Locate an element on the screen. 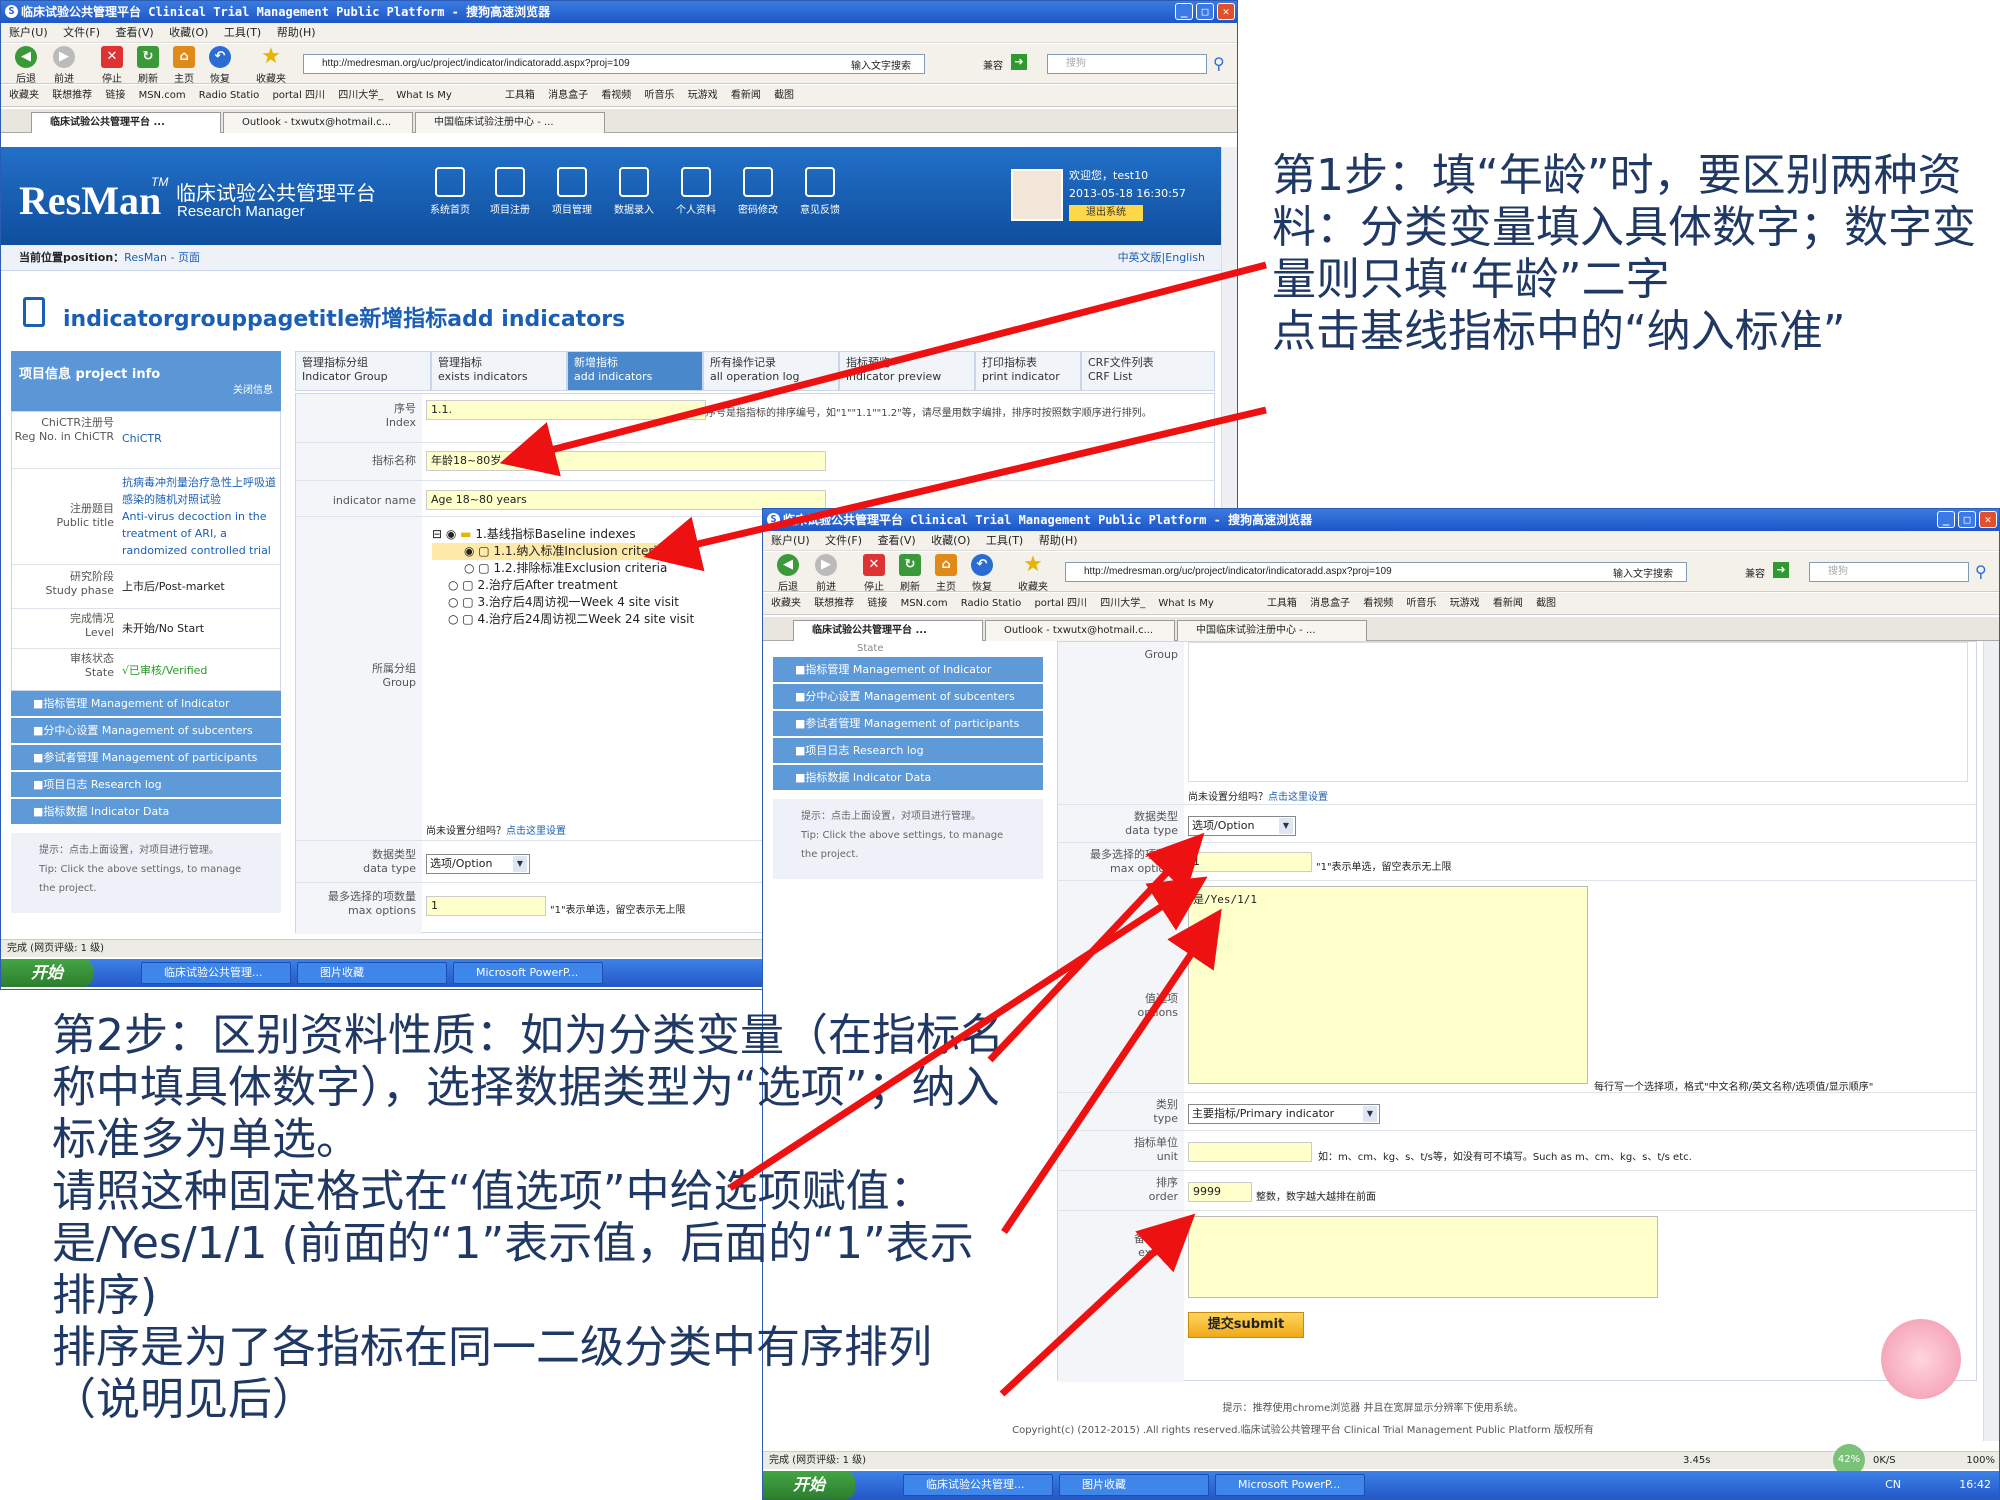 The image size is (2000, 1500). unit-input is located at coordinates (1250, 1152).